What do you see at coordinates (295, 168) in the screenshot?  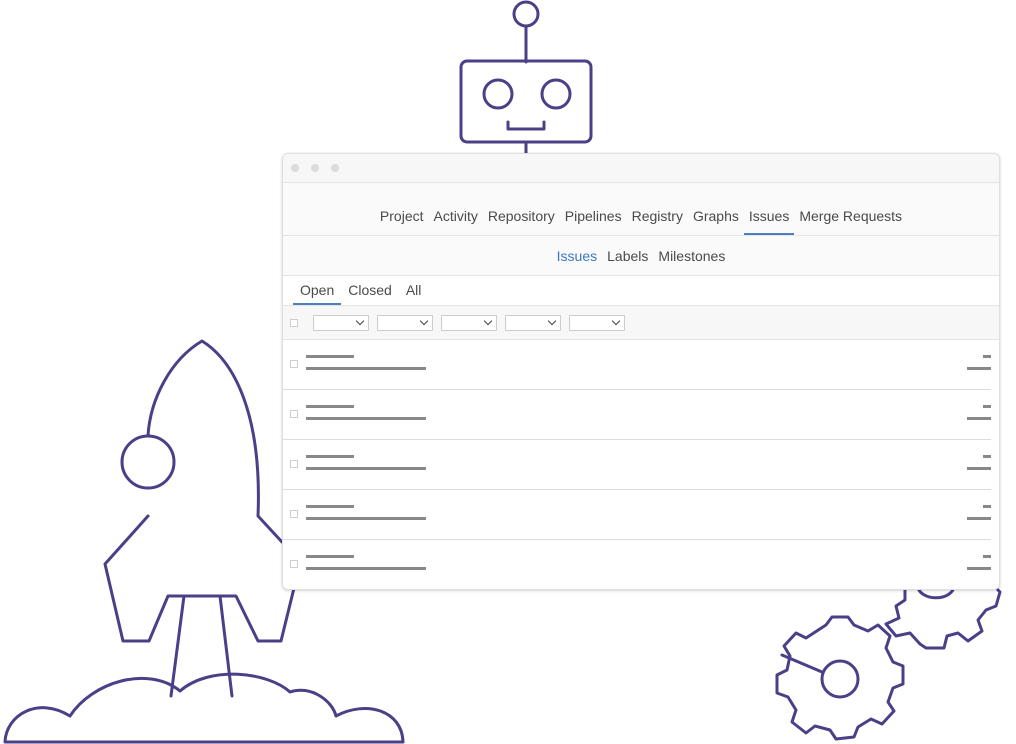 I see `window-close-dot` at bounding box center [295, 168].